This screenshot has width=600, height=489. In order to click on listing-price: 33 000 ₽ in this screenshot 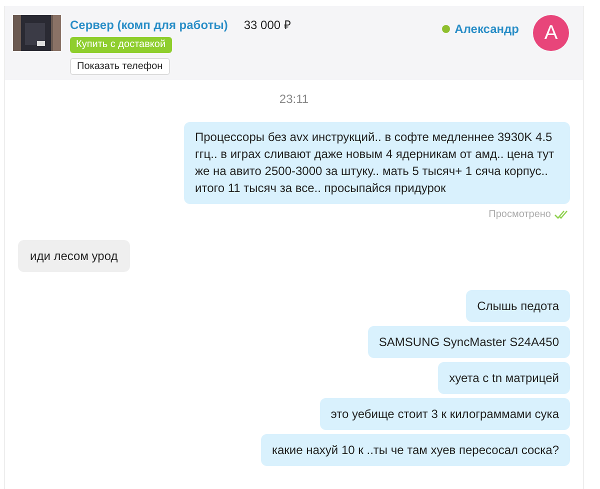, I will do `click(267, 25)`.